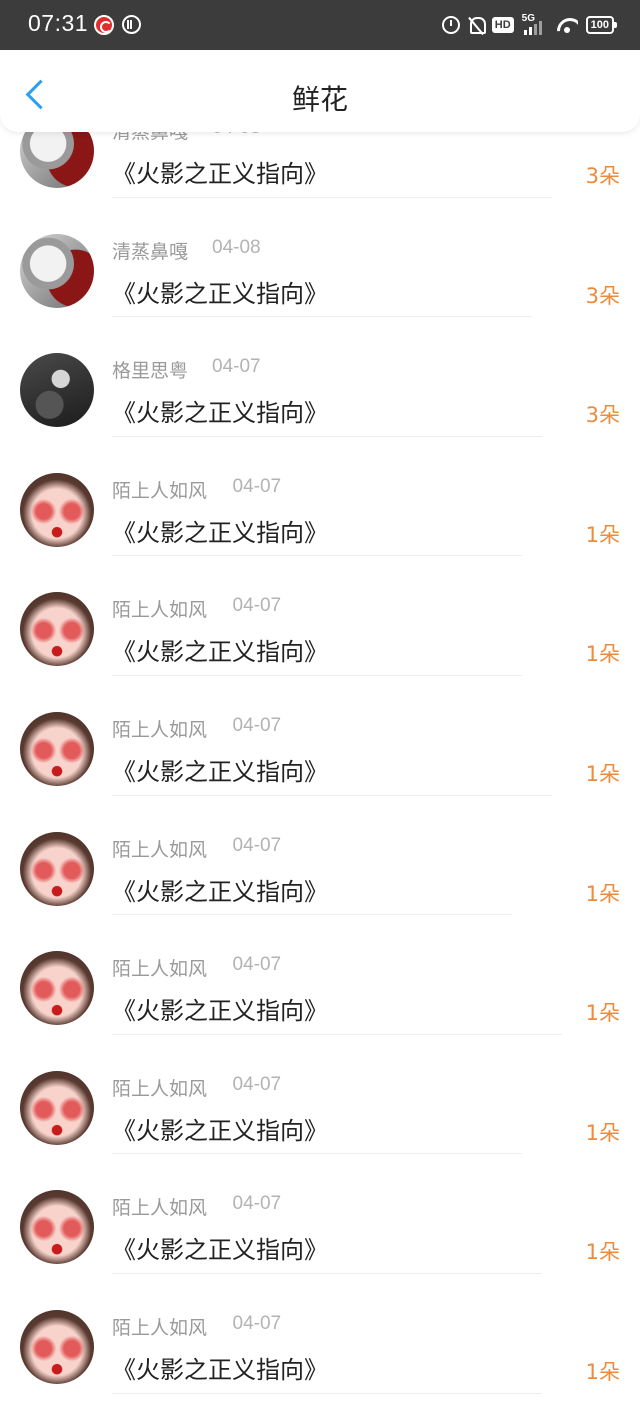 The height and width of the screenshot is (1427, 640). I want to click on divider, so click(327, 1393).